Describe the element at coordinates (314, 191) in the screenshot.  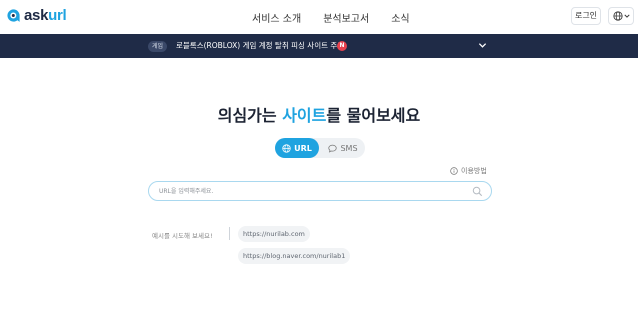
I see `url-input` at that location.